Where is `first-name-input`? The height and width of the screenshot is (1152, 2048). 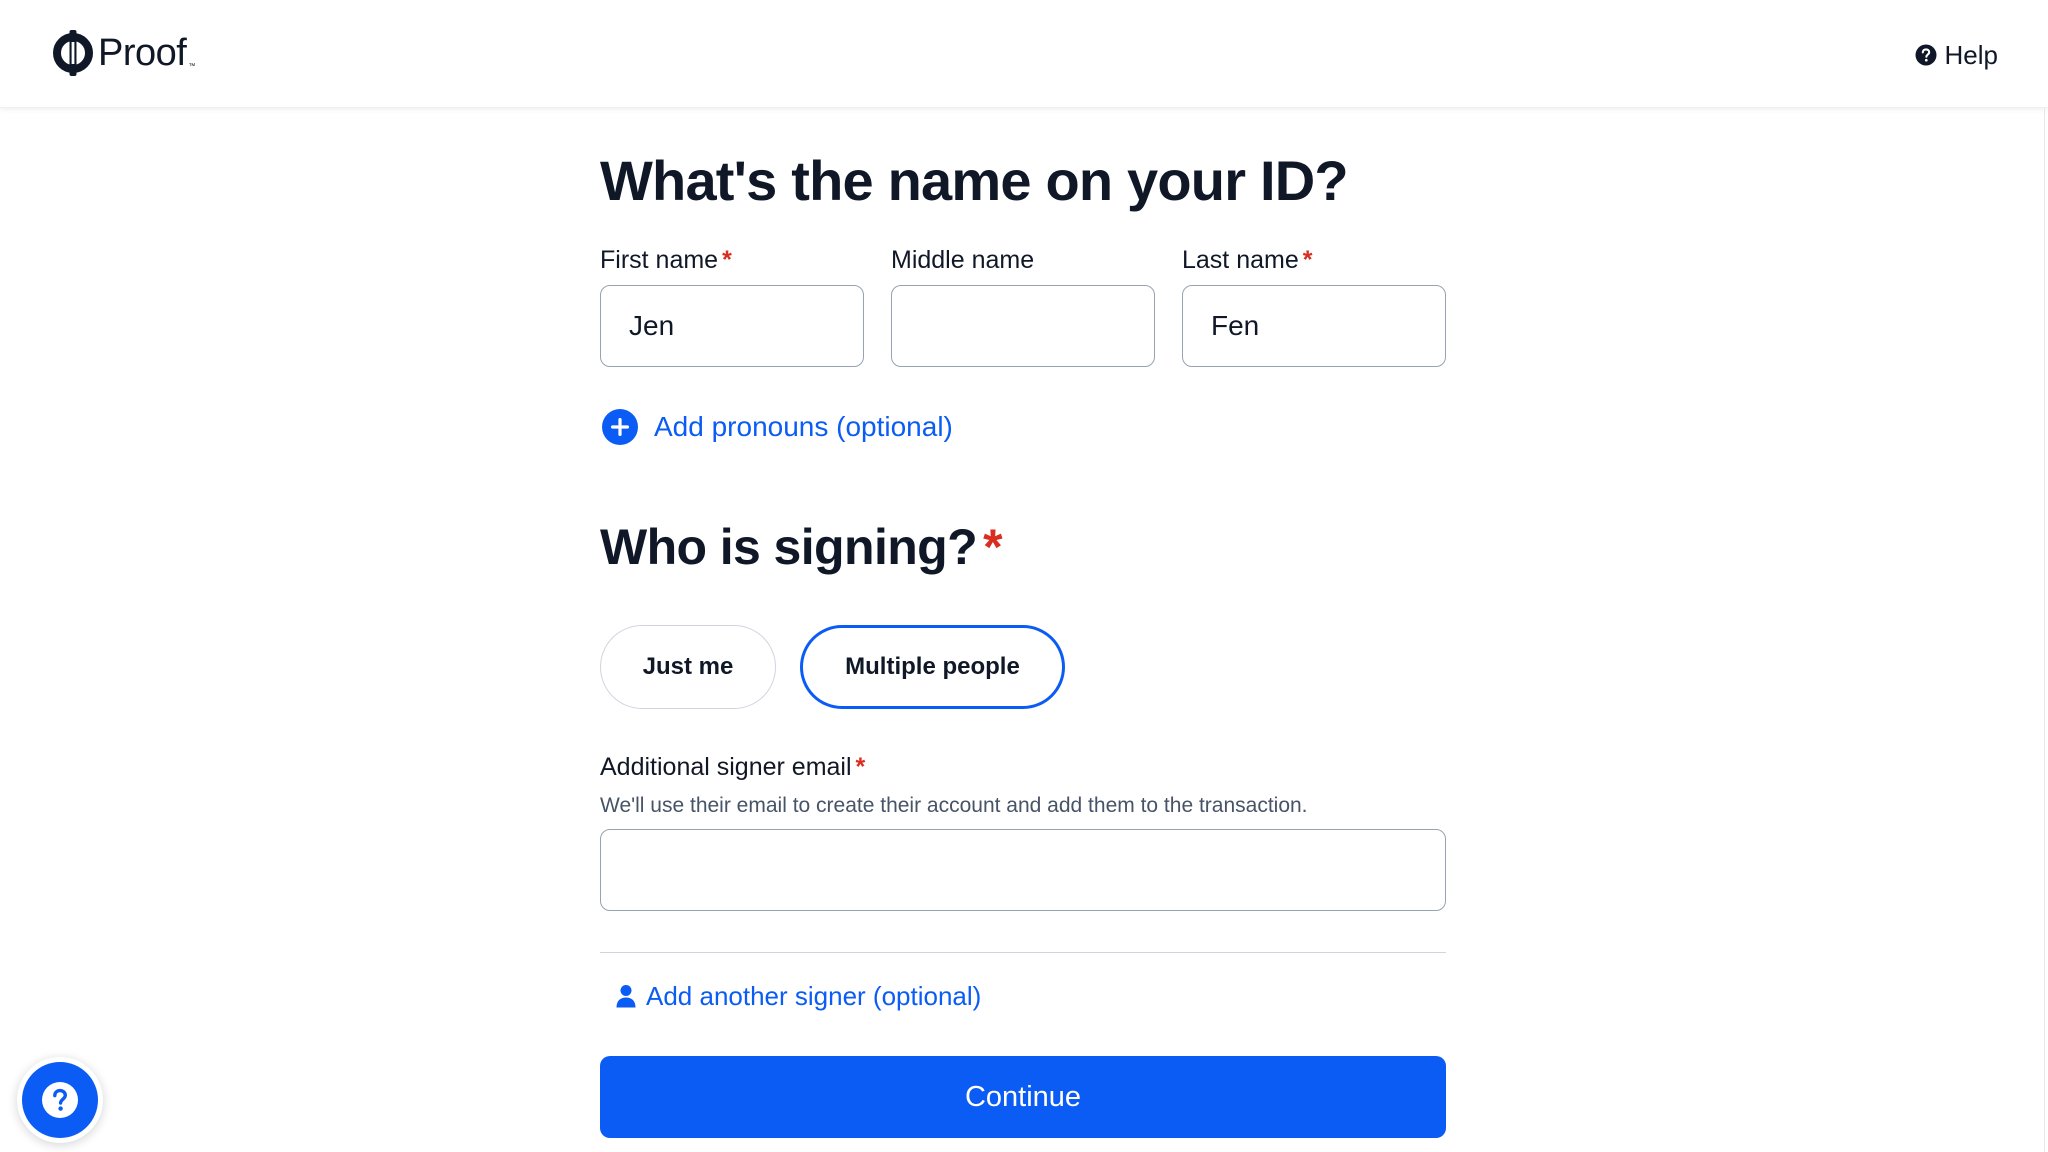
first-name-input is located at coordinates (732, 326).